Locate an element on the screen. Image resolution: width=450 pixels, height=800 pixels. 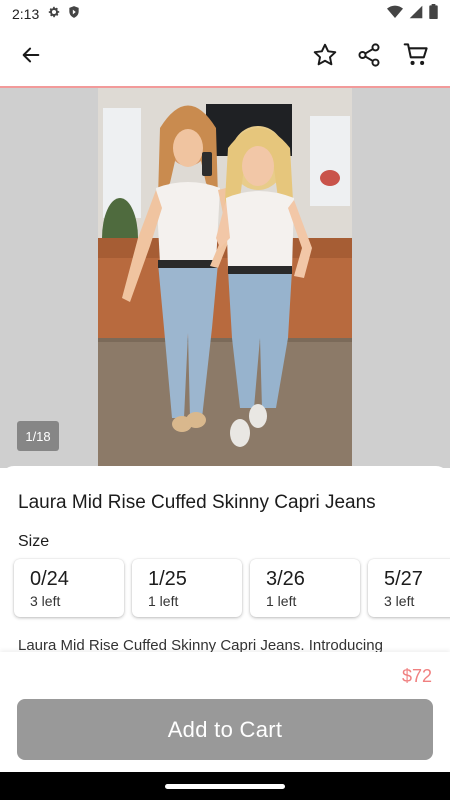
system-nav-bar is located at coordinates (225, 786).